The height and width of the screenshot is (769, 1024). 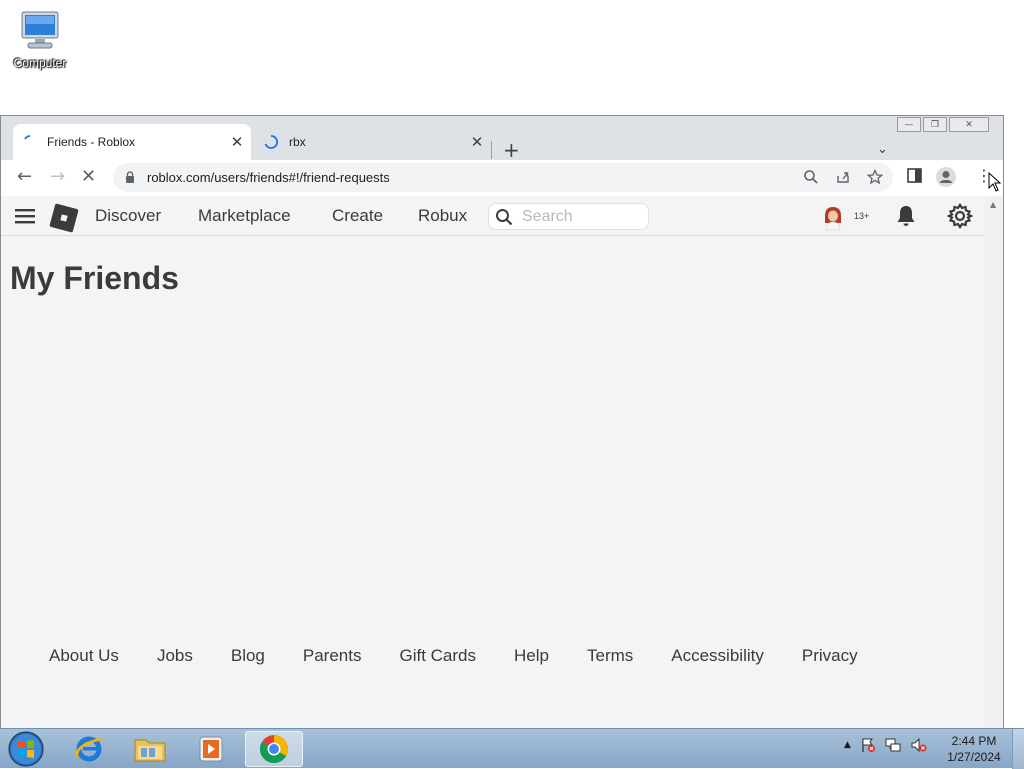 What do you see at coordinates (994, 462) in the screenshot?
I see `page-scrollbar: ▲` at bounding box center [994, 462].